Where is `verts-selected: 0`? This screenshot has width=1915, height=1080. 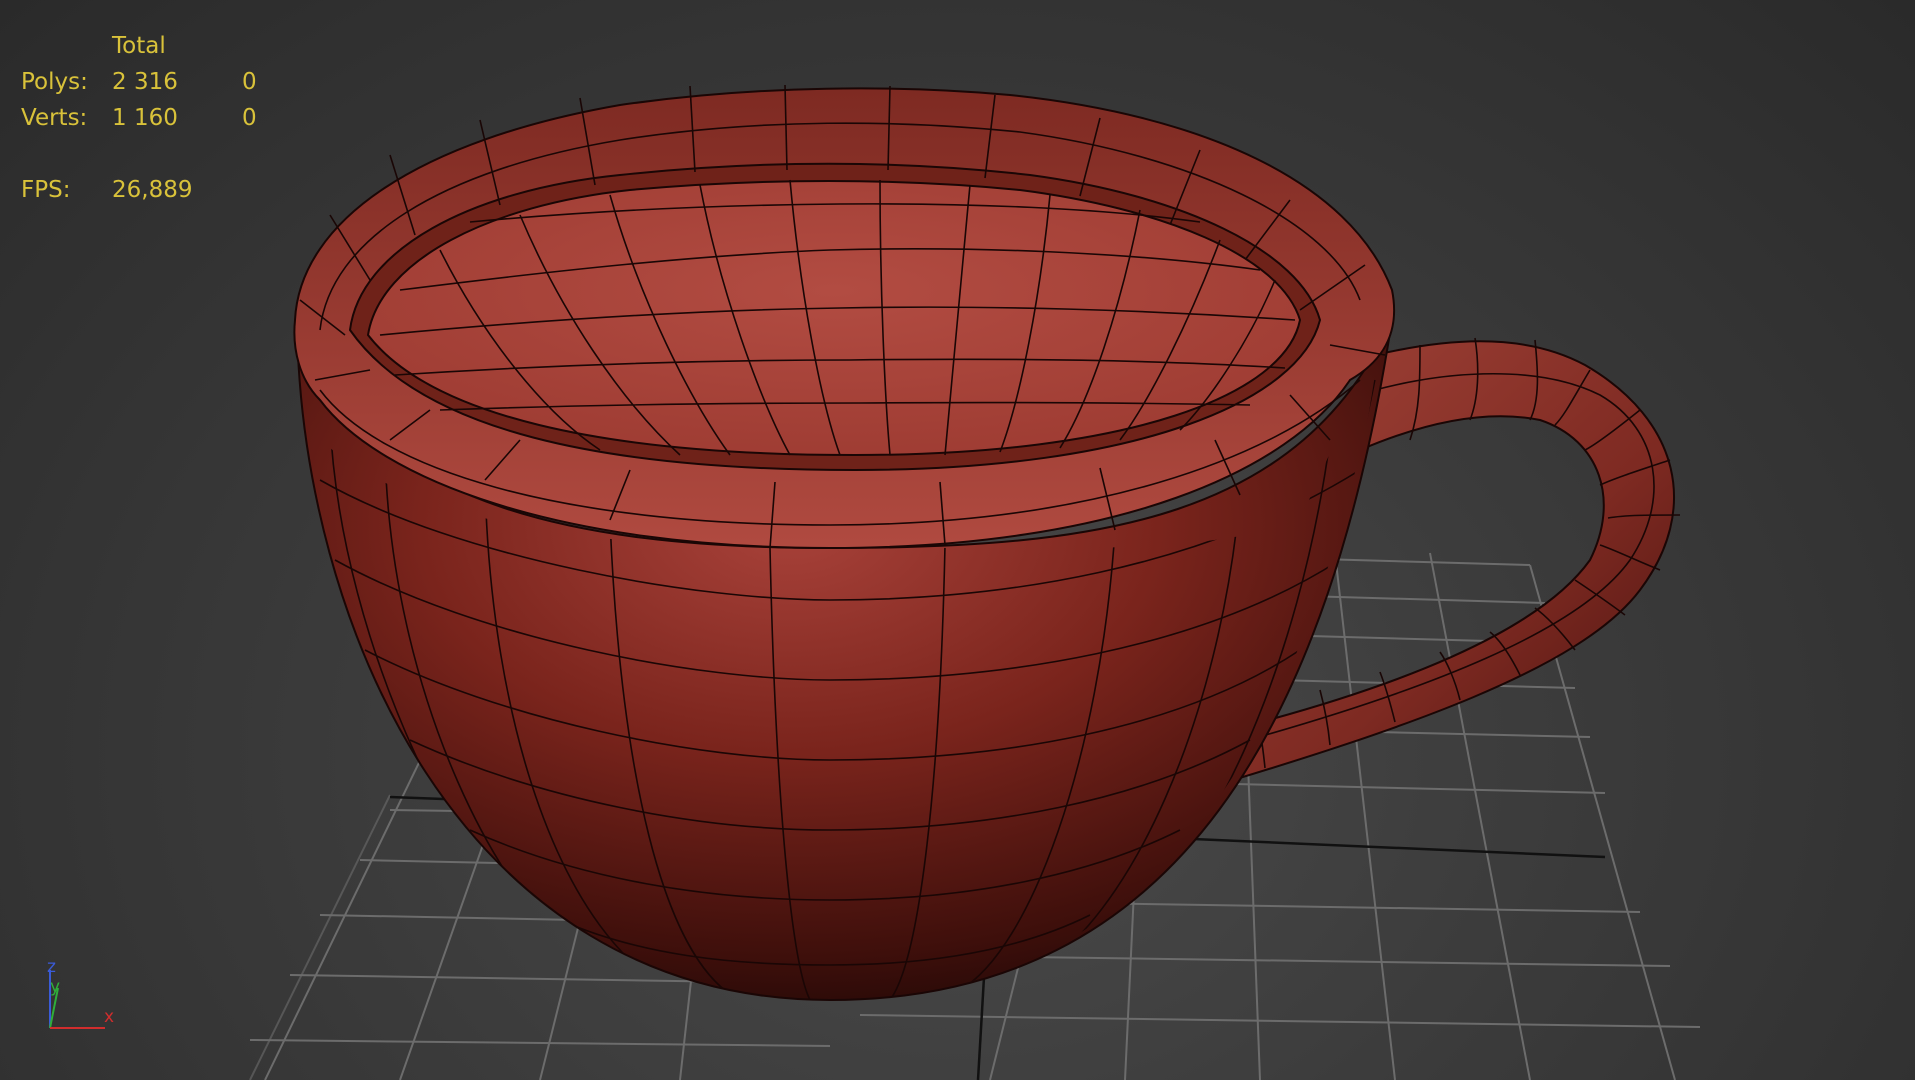
verts-selected: 0 is located at coordinates (249, 118).